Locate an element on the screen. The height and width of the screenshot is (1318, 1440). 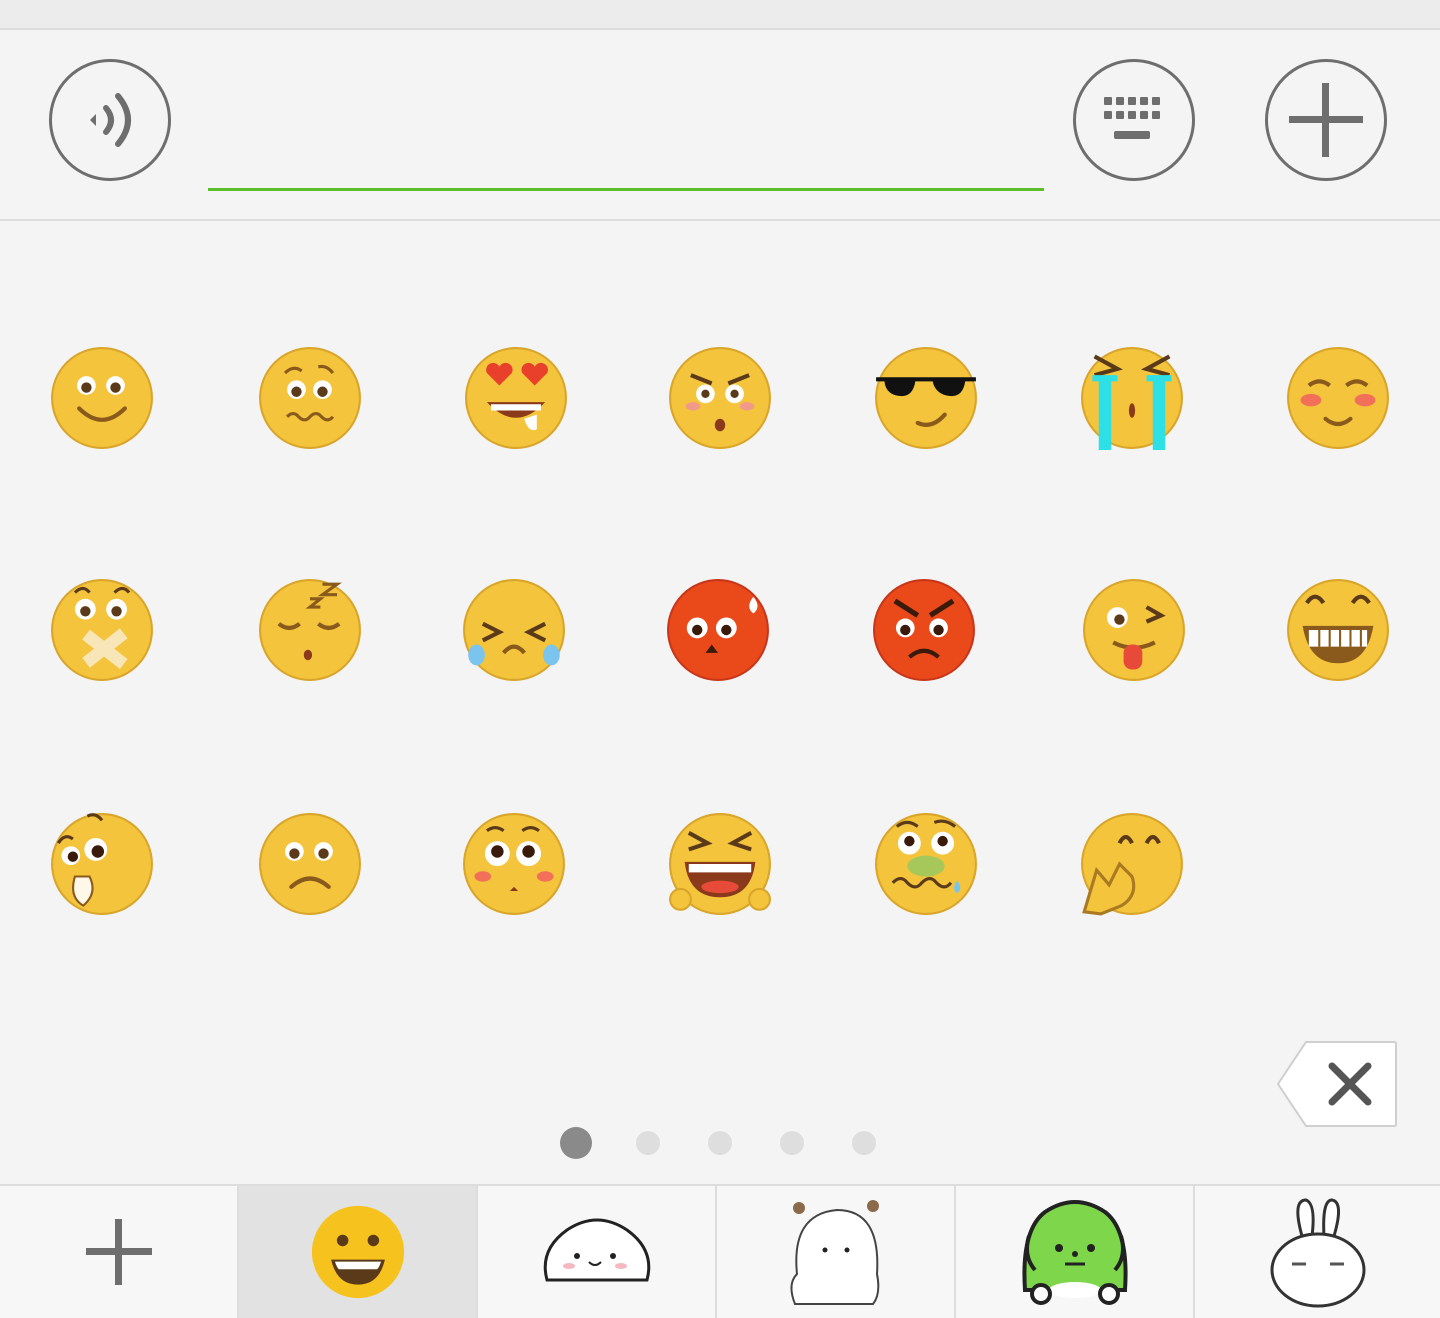
awkward-emoji-icon is located at coordinates (310, 398).